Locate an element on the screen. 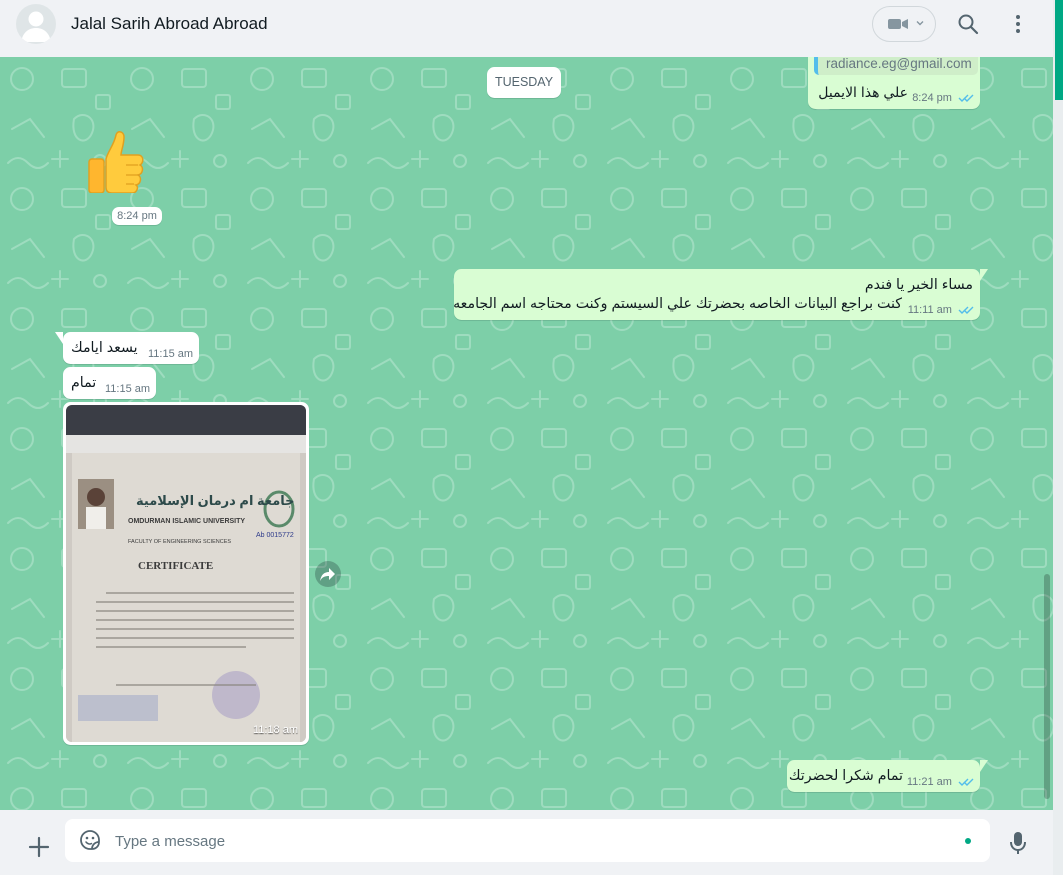 This screenshot has height=875, width=1063. certificate-photo-drawing is located at coordinates (186, 573).